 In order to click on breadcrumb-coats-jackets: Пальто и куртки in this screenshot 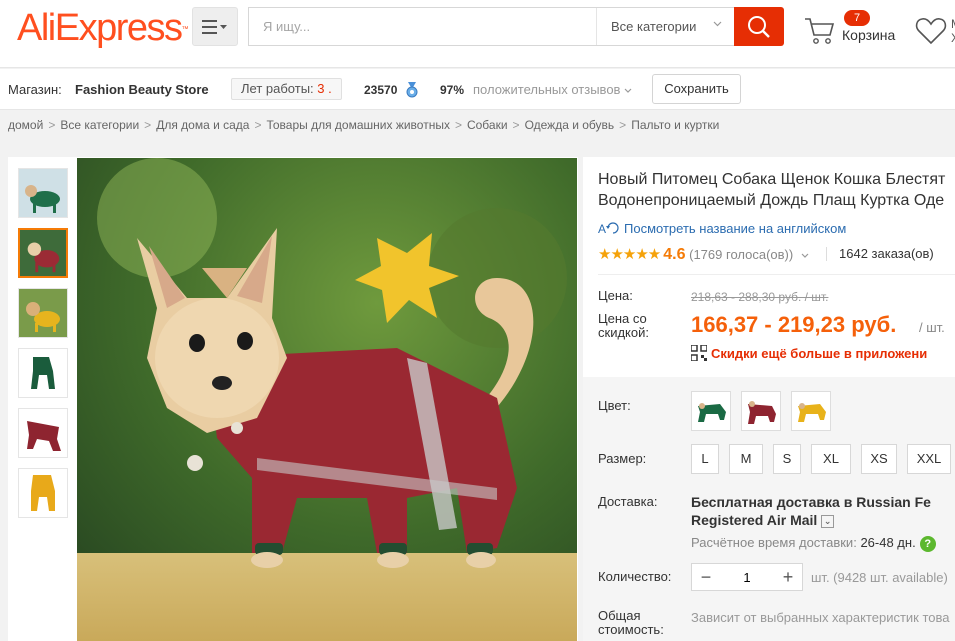, I will do `click(675, 125)`.